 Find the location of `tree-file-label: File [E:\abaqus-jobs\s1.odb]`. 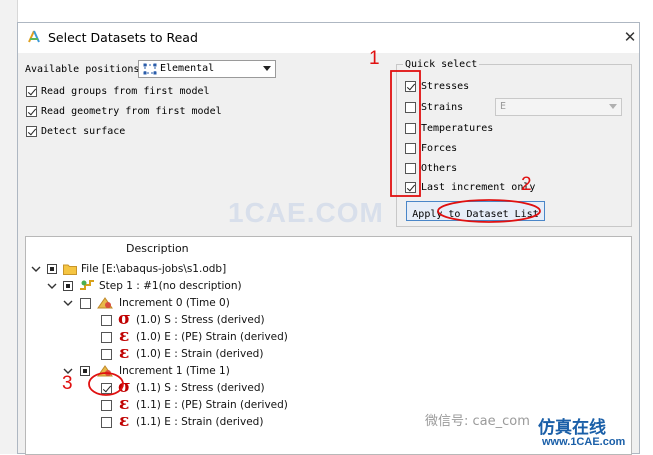

tree-file-label: File [E:\abaqus-jobs\s1.odb] is located at coordinates (154, 269).